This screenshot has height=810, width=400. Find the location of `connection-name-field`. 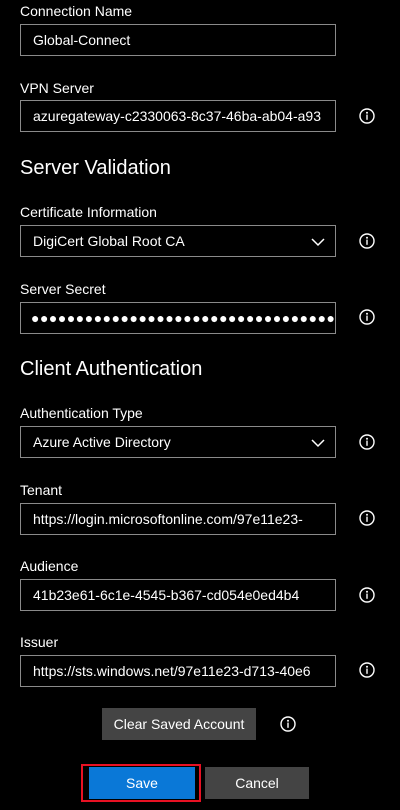

connection-name-field is located at coordinates (178, 40).